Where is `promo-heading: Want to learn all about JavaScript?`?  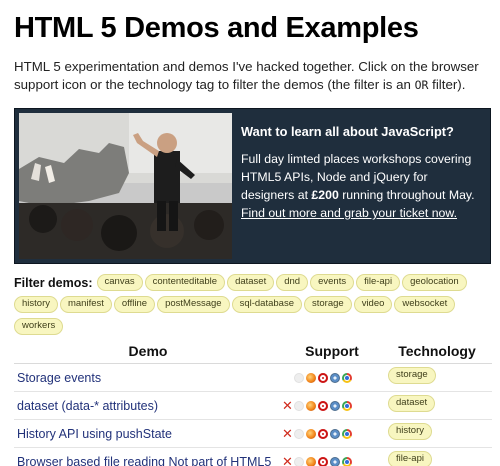 promo-heading: Want to learn all about JavaScript? is located at coordinates (347, 131).